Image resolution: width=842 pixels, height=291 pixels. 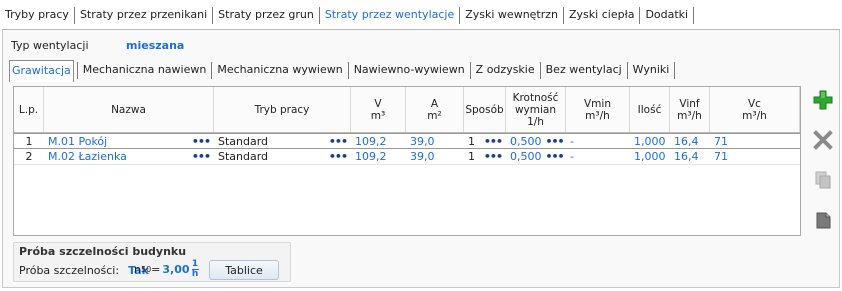 What do you see at coordinates (129, 109) in the screenshot?
I see `col-header-name: Nazwa` at bounding box center [129, 109].